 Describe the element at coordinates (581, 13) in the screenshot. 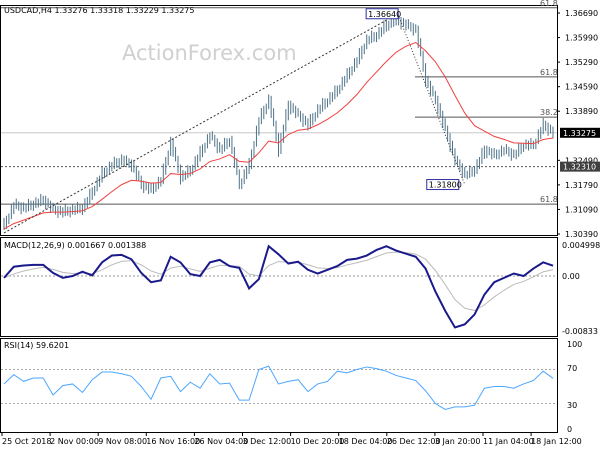

I see `price-tick-label: 1.36690` at that location.